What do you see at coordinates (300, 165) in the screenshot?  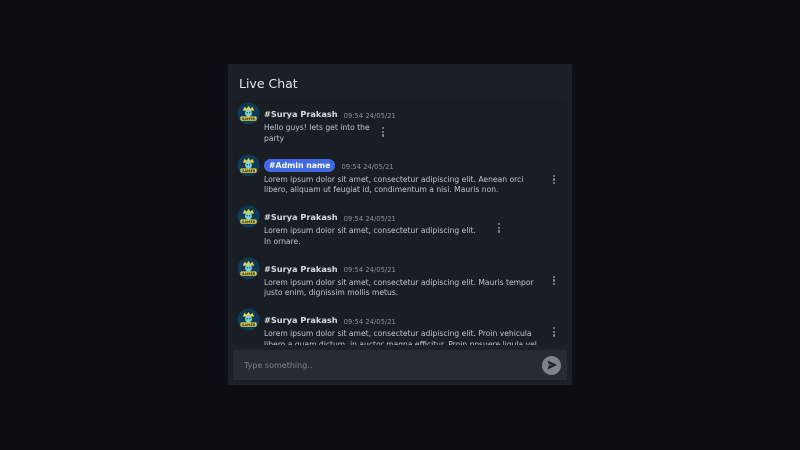 I see `admin-username-badge: #Admin name` at bounding box center [300, 165].